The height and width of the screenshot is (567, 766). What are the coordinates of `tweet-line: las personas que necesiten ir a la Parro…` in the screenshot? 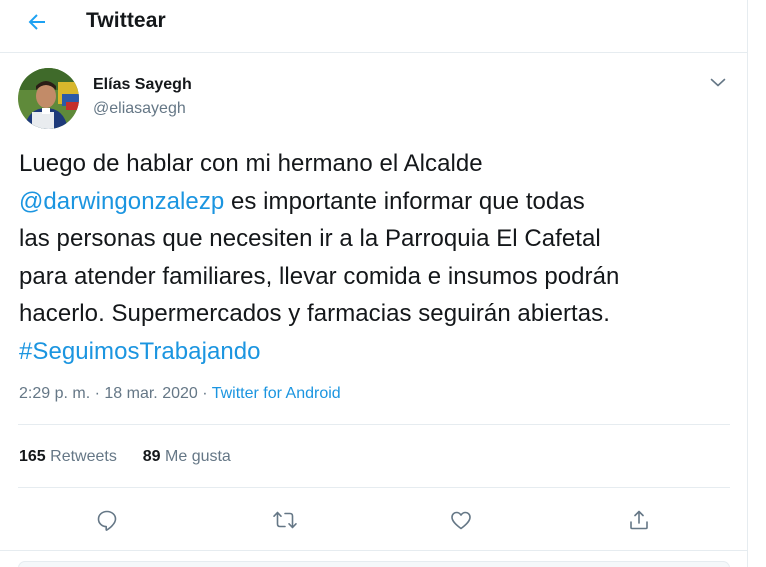 It's located at (376, 239).